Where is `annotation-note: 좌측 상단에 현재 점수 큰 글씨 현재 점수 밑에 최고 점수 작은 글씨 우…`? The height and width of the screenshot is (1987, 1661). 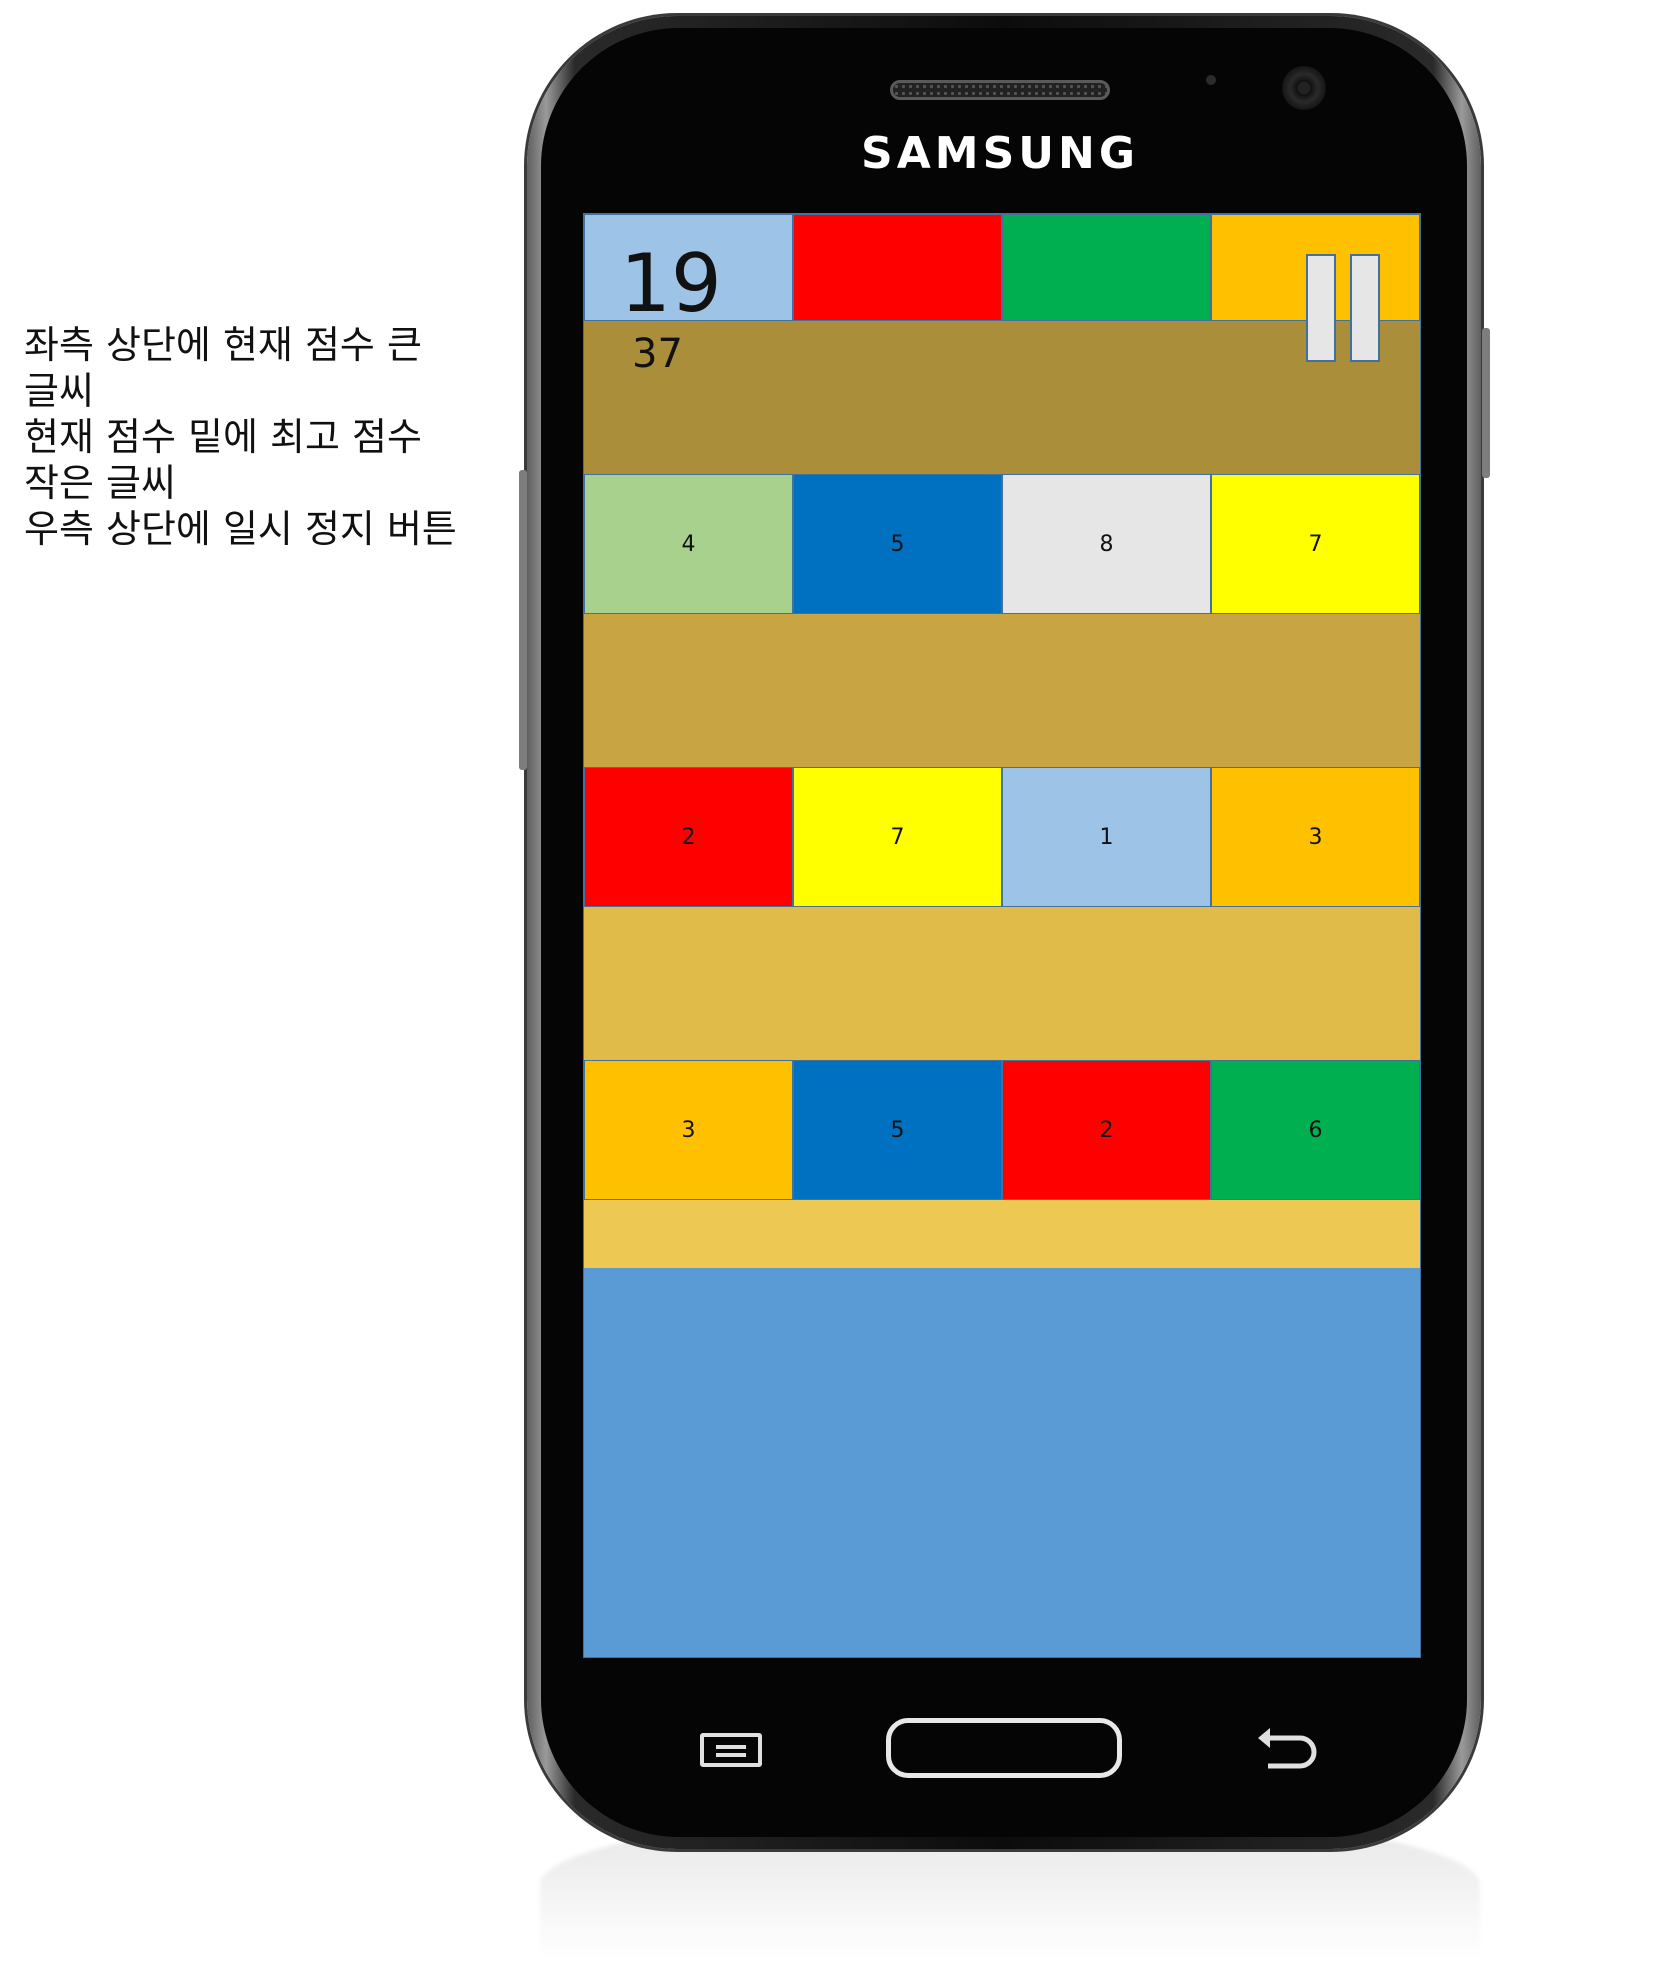 annotation-note: 좌측 상단에 현재 점수 큰 글씨 현재 점수 밑에 최고 점수 작은 글씨 우… is located at coordinates (244, 437).